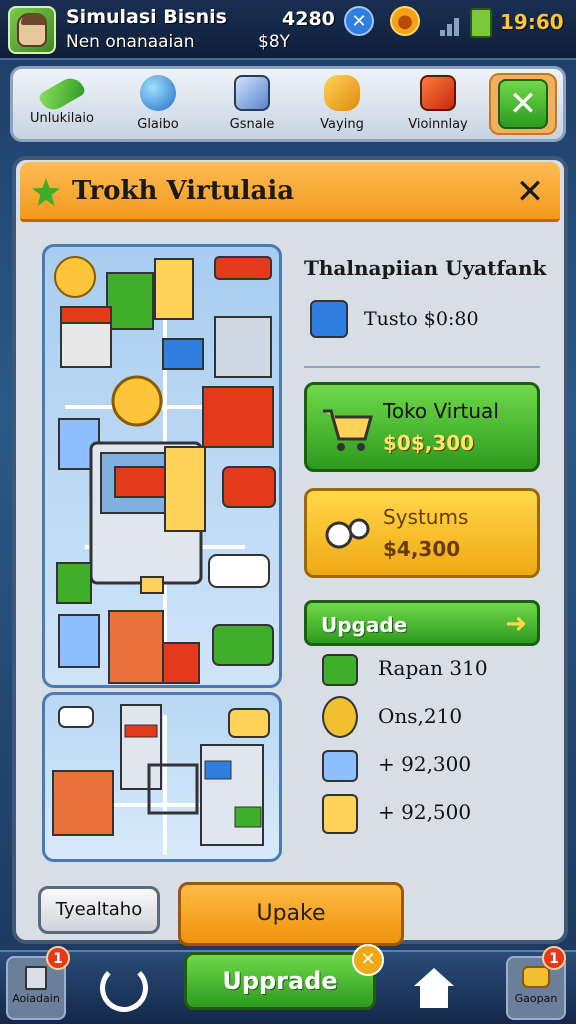  Describe the element at coordinates (433, 668) in the screenshot. I see `stat-line: Rapan 310` at that location.